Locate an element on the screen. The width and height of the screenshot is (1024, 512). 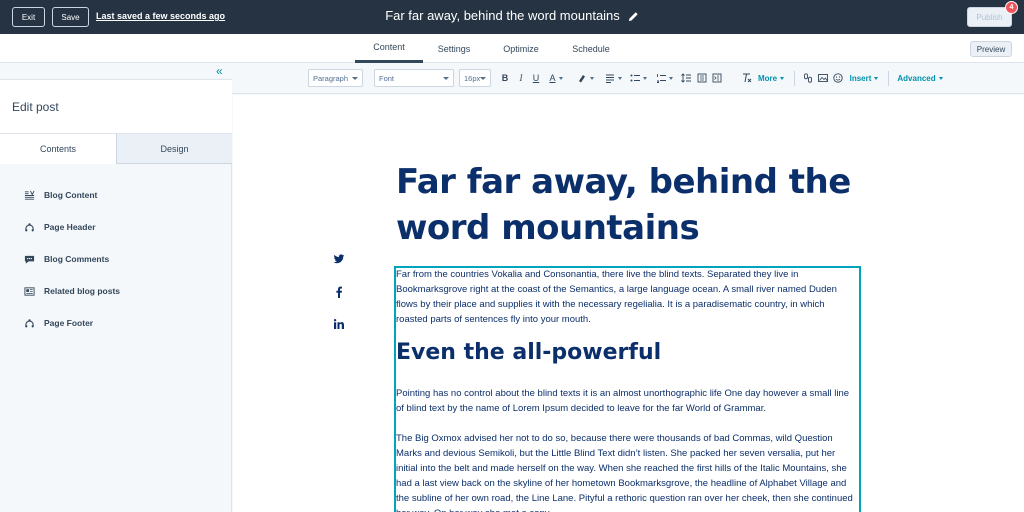
highlight-icon is located at coordinates (585, 78).